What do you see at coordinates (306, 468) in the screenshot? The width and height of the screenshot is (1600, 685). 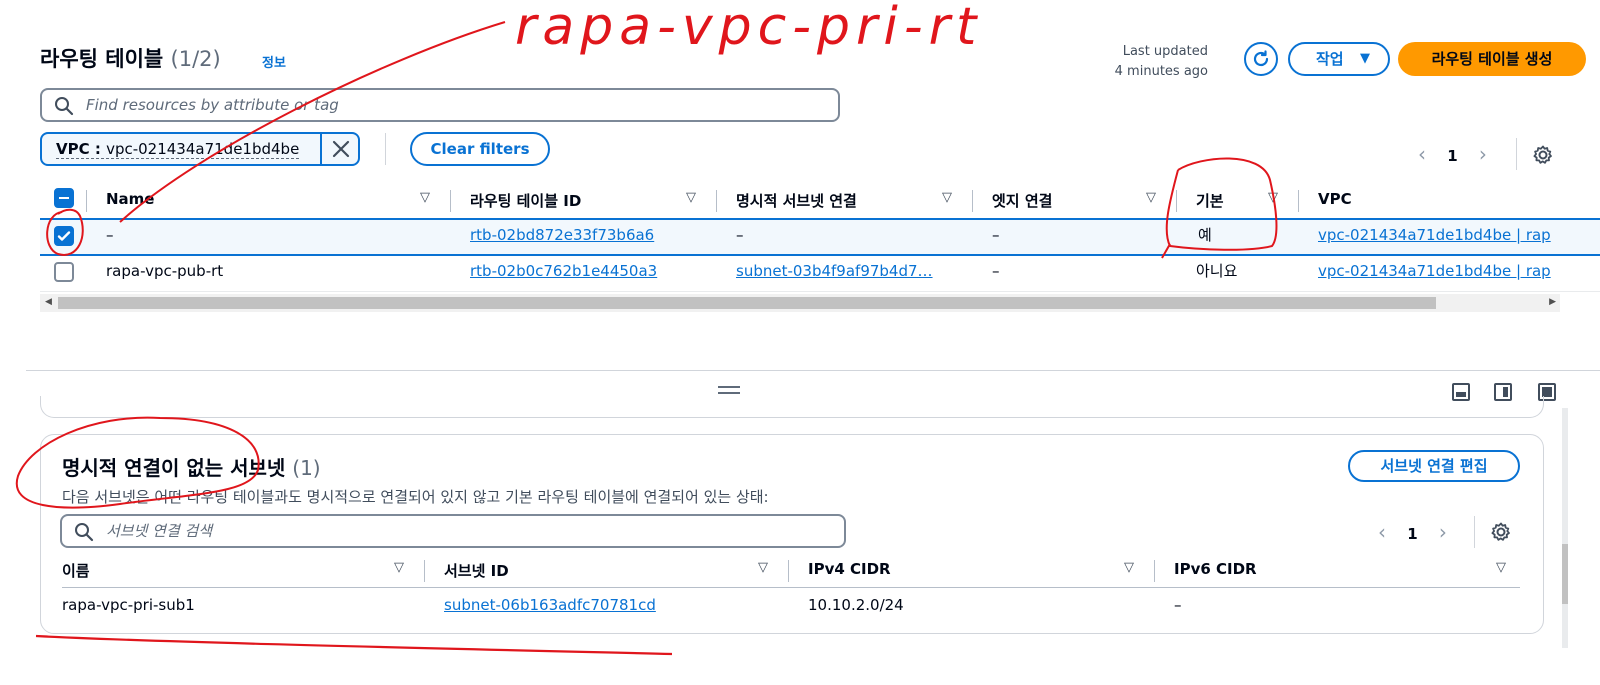 I see `card-title-count: (1)` at bounding box center [306, 468].